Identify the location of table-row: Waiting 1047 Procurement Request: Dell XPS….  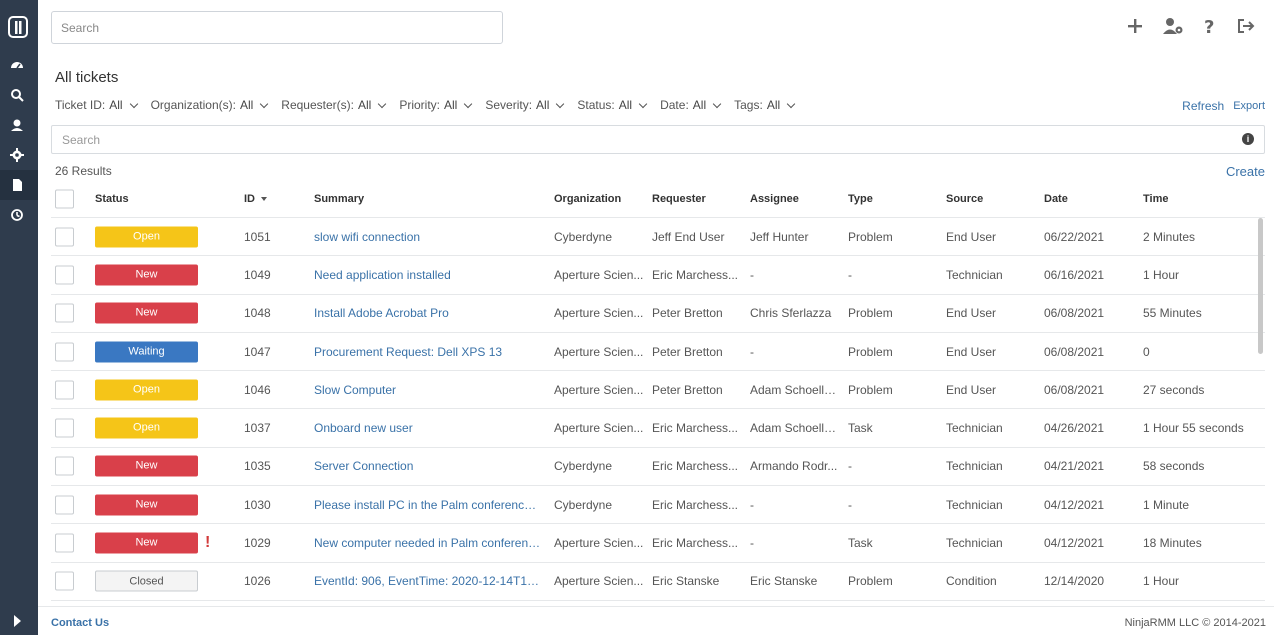
(658, 352).